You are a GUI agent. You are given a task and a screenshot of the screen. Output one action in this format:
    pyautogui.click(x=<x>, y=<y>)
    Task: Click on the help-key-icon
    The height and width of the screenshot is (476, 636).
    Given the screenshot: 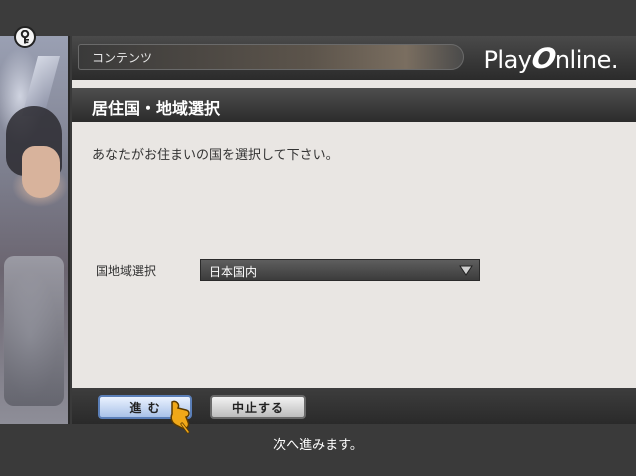 What is the action you would take?
    pyautogui.click(x=25, y=37)
    